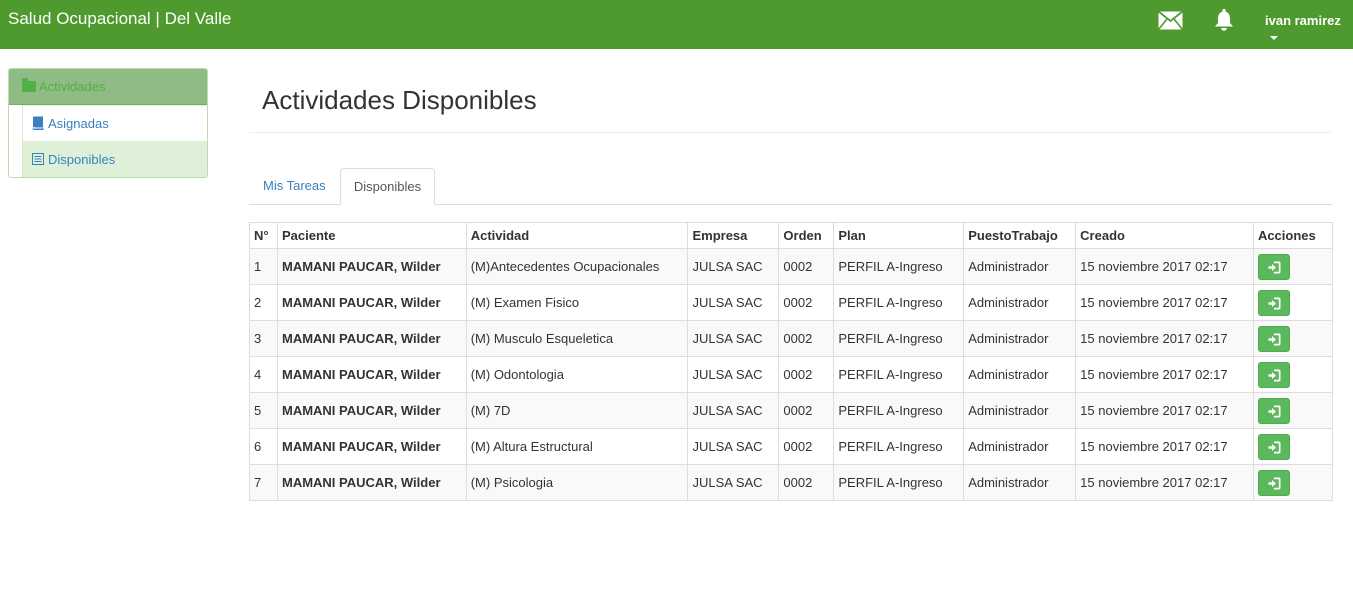  I want to click on user-name: ivan ramirez, so click(1303, 20).